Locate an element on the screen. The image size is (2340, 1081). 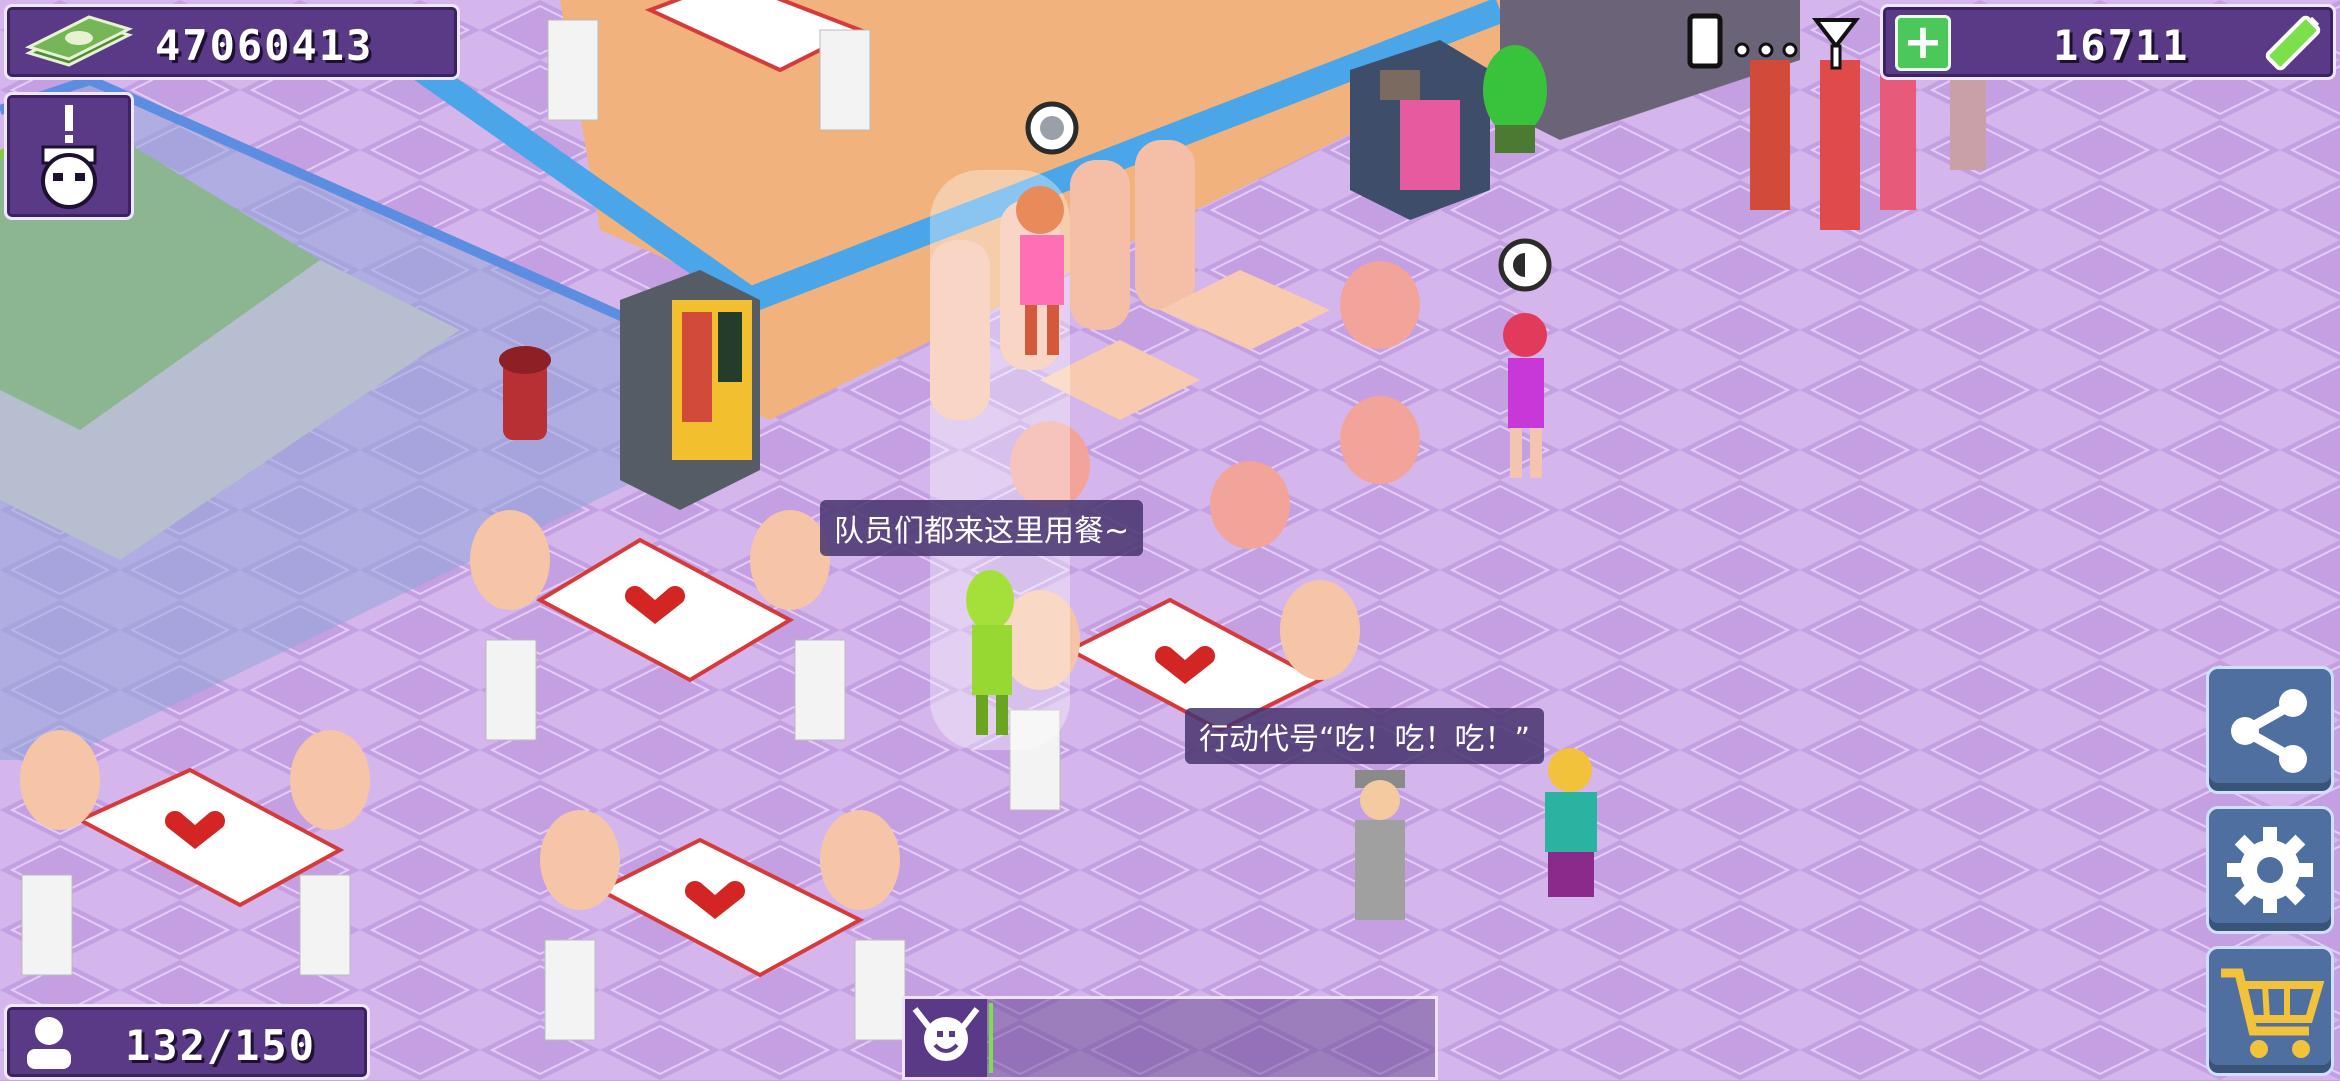
gems-panel: + 16711 is located at coordinates (2108, 42).